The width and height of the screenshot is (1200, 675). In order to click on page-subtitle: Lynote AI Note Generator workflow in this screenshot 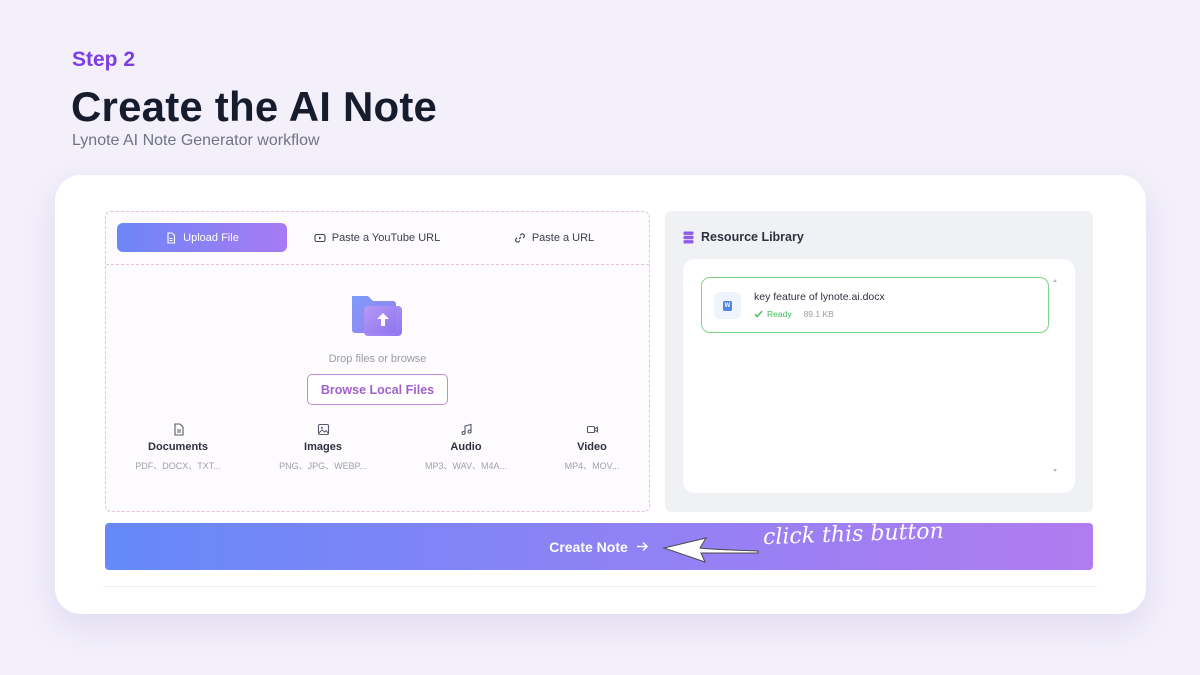, I will do `click(196, 140)`.